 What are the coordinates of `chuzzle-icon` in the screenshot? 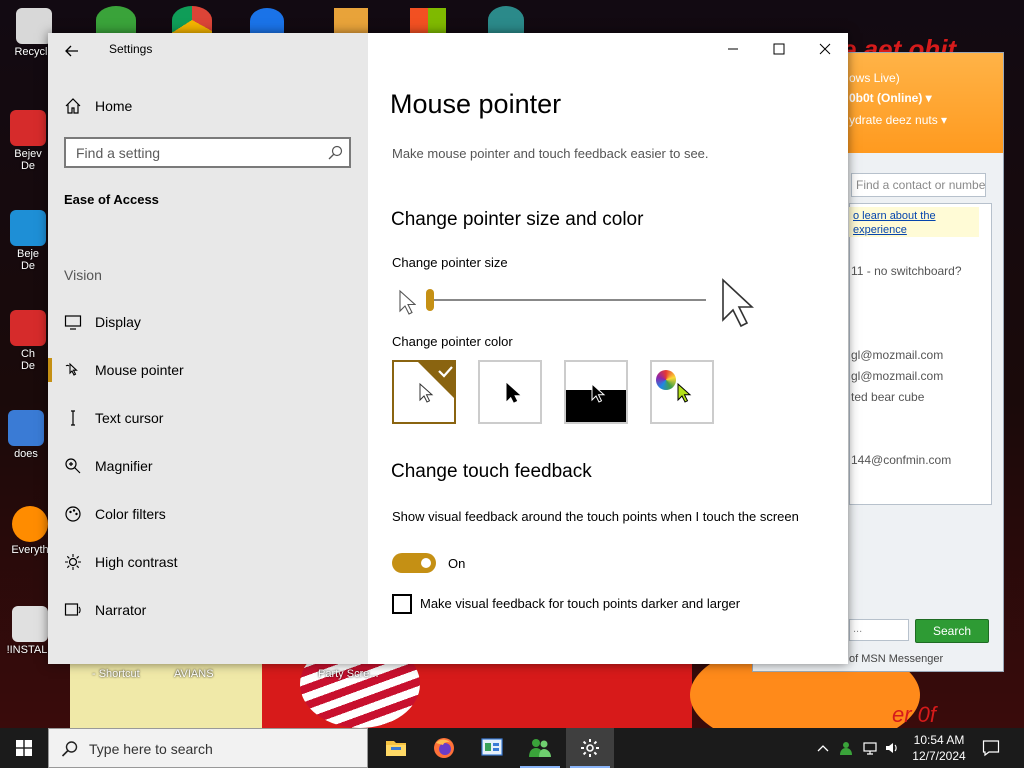 It's located at (28, 328).